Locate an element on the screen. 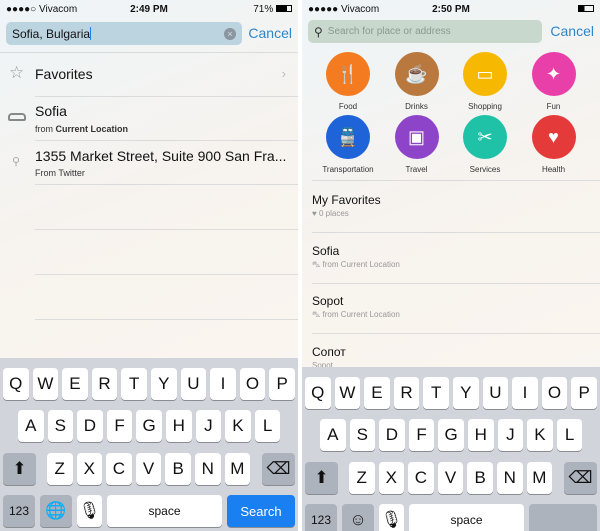 This screenshot has height=531, width=600. category-food: 🍴 Food is located at coordinates (348, 81).